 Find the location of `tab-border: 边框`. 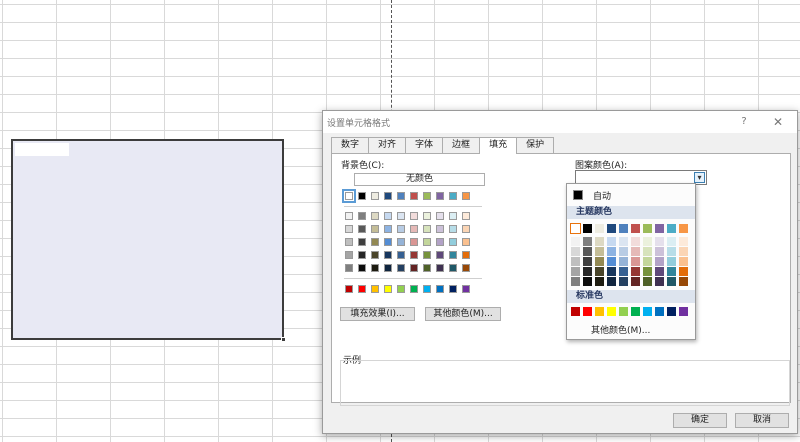

tab-border: 边框 is located at coordinates (461, 145).